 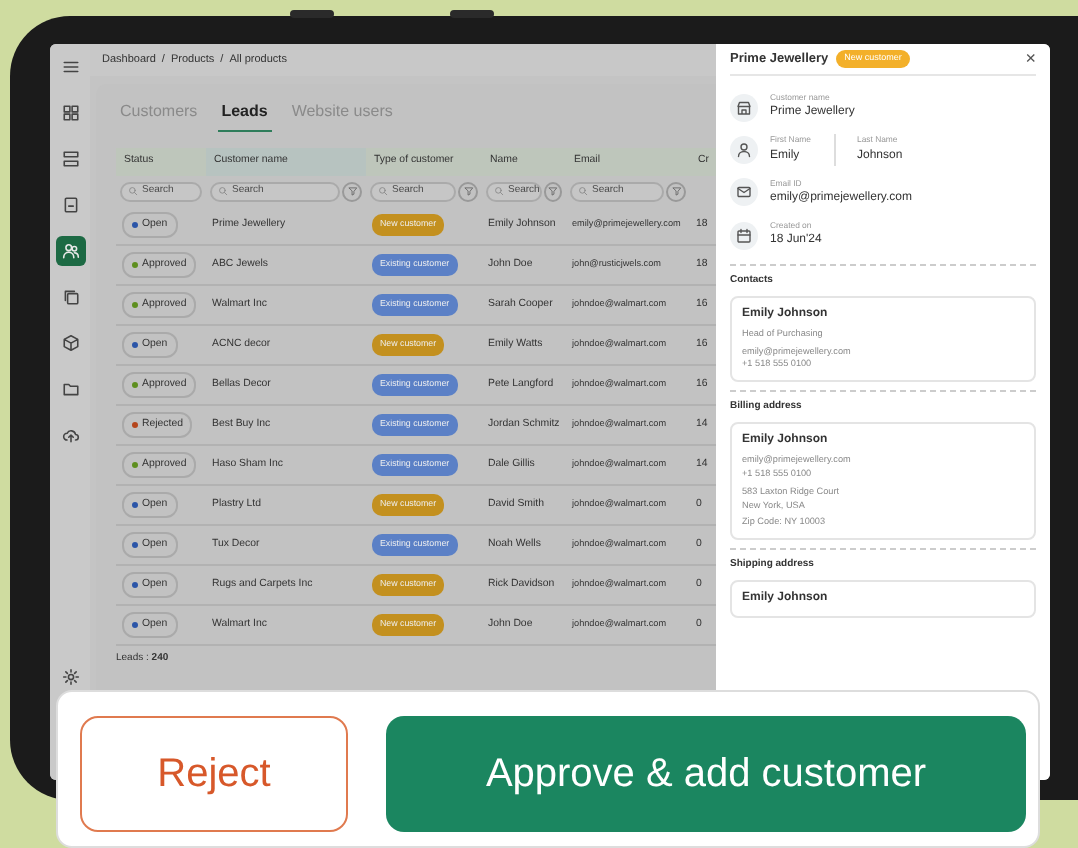 I want to click on copy-icon, so click(x=70, y=297).